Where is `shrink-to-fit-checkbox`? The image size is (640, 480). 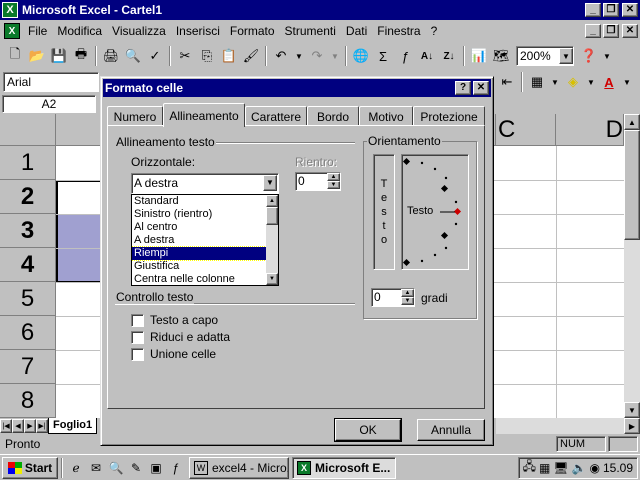
shrink-to-fit-checkbox is located at coordinates (137, 337).